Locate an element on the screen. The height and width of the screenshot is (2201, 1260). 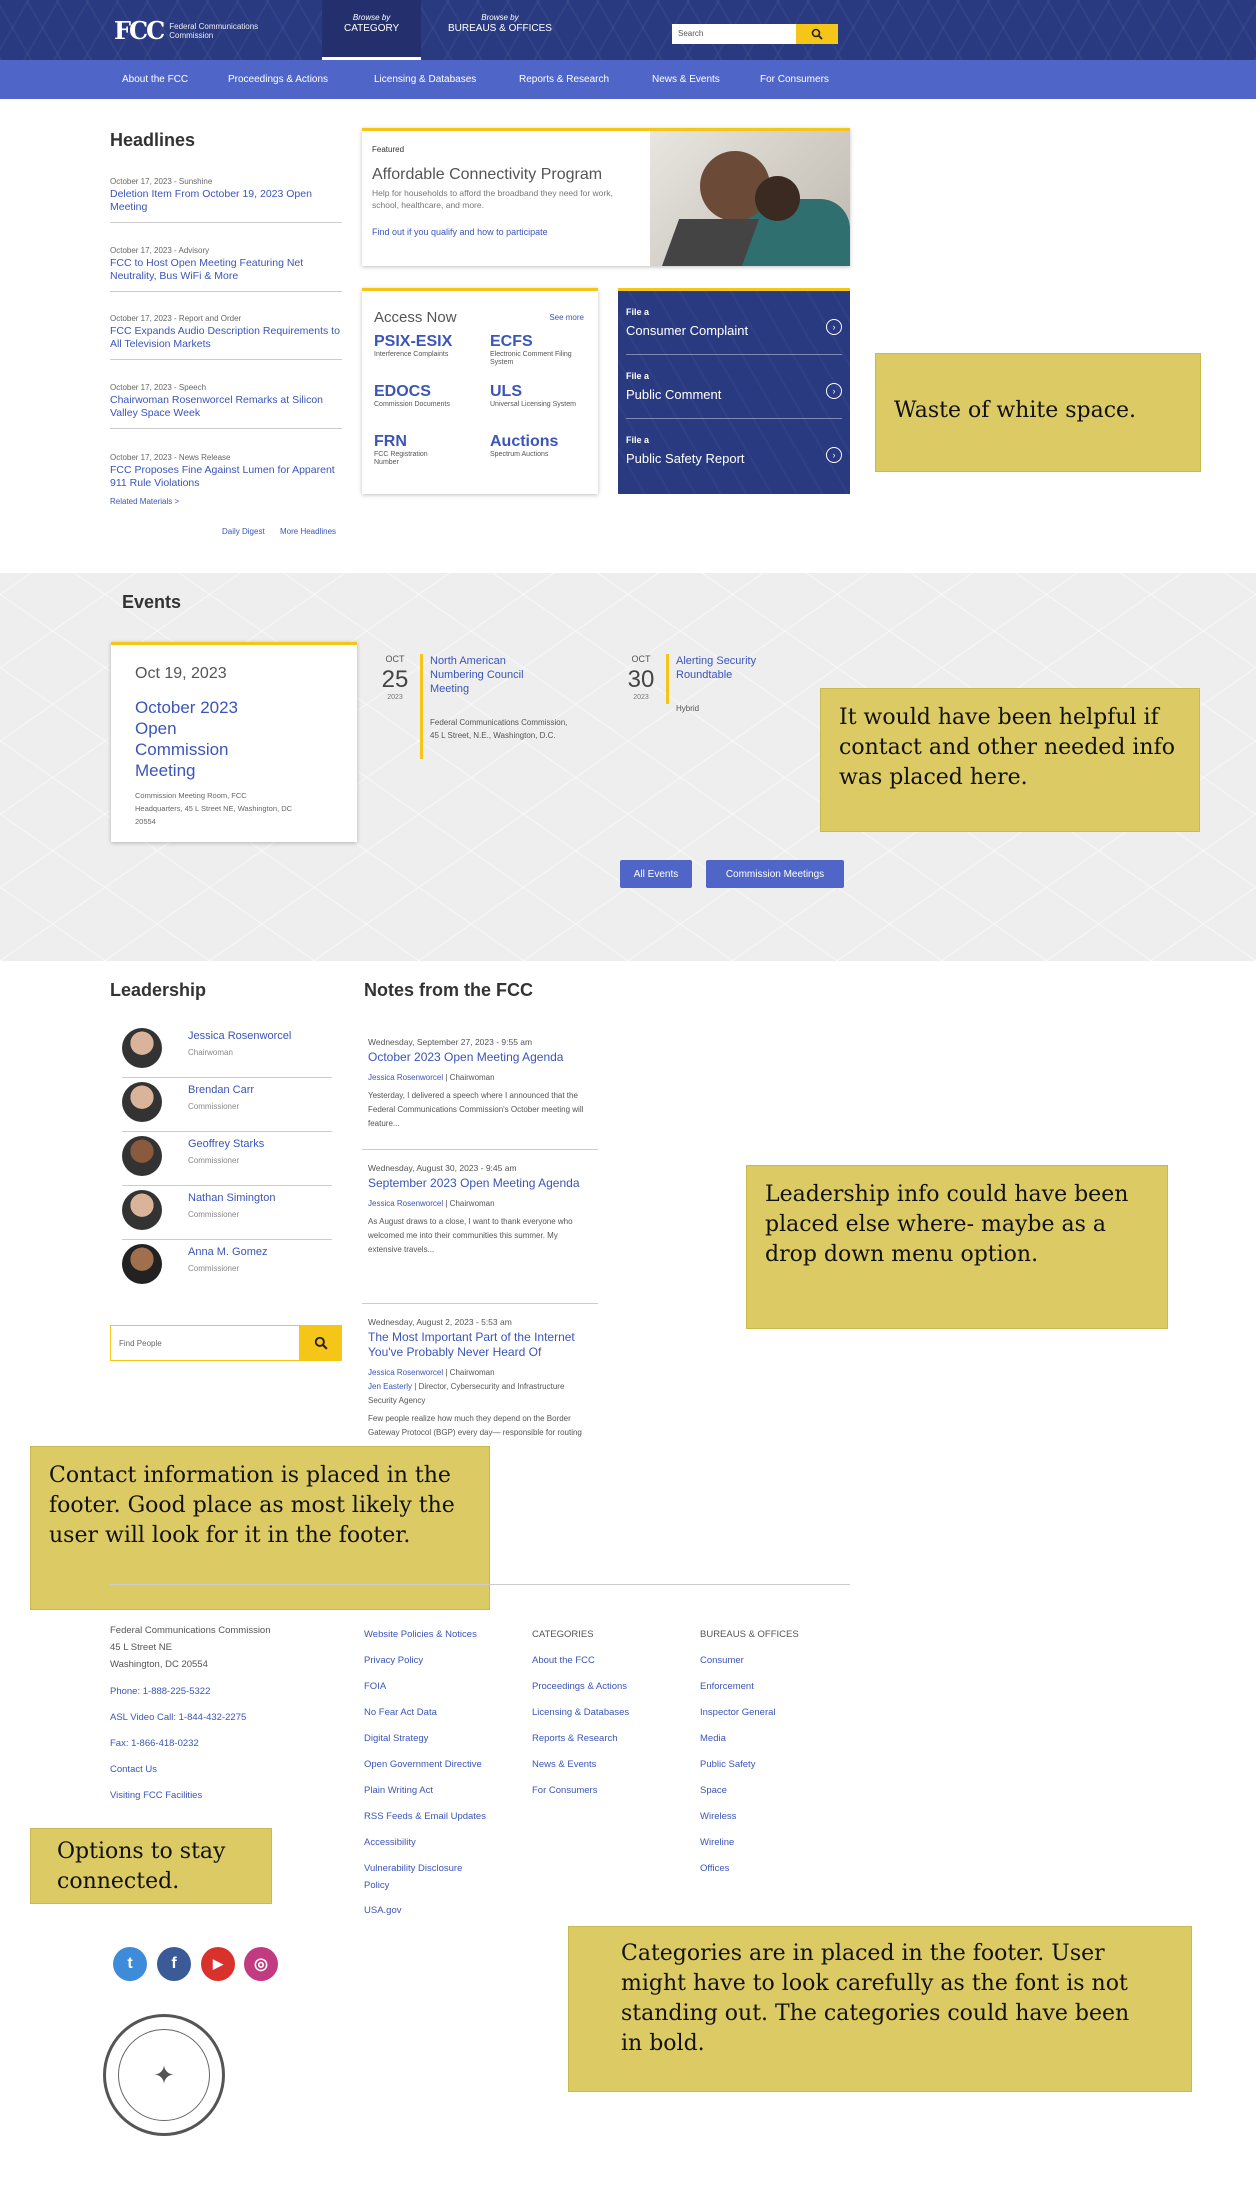
featured-title: Affordable Connectivity Program is located at coordinates (487, 175).